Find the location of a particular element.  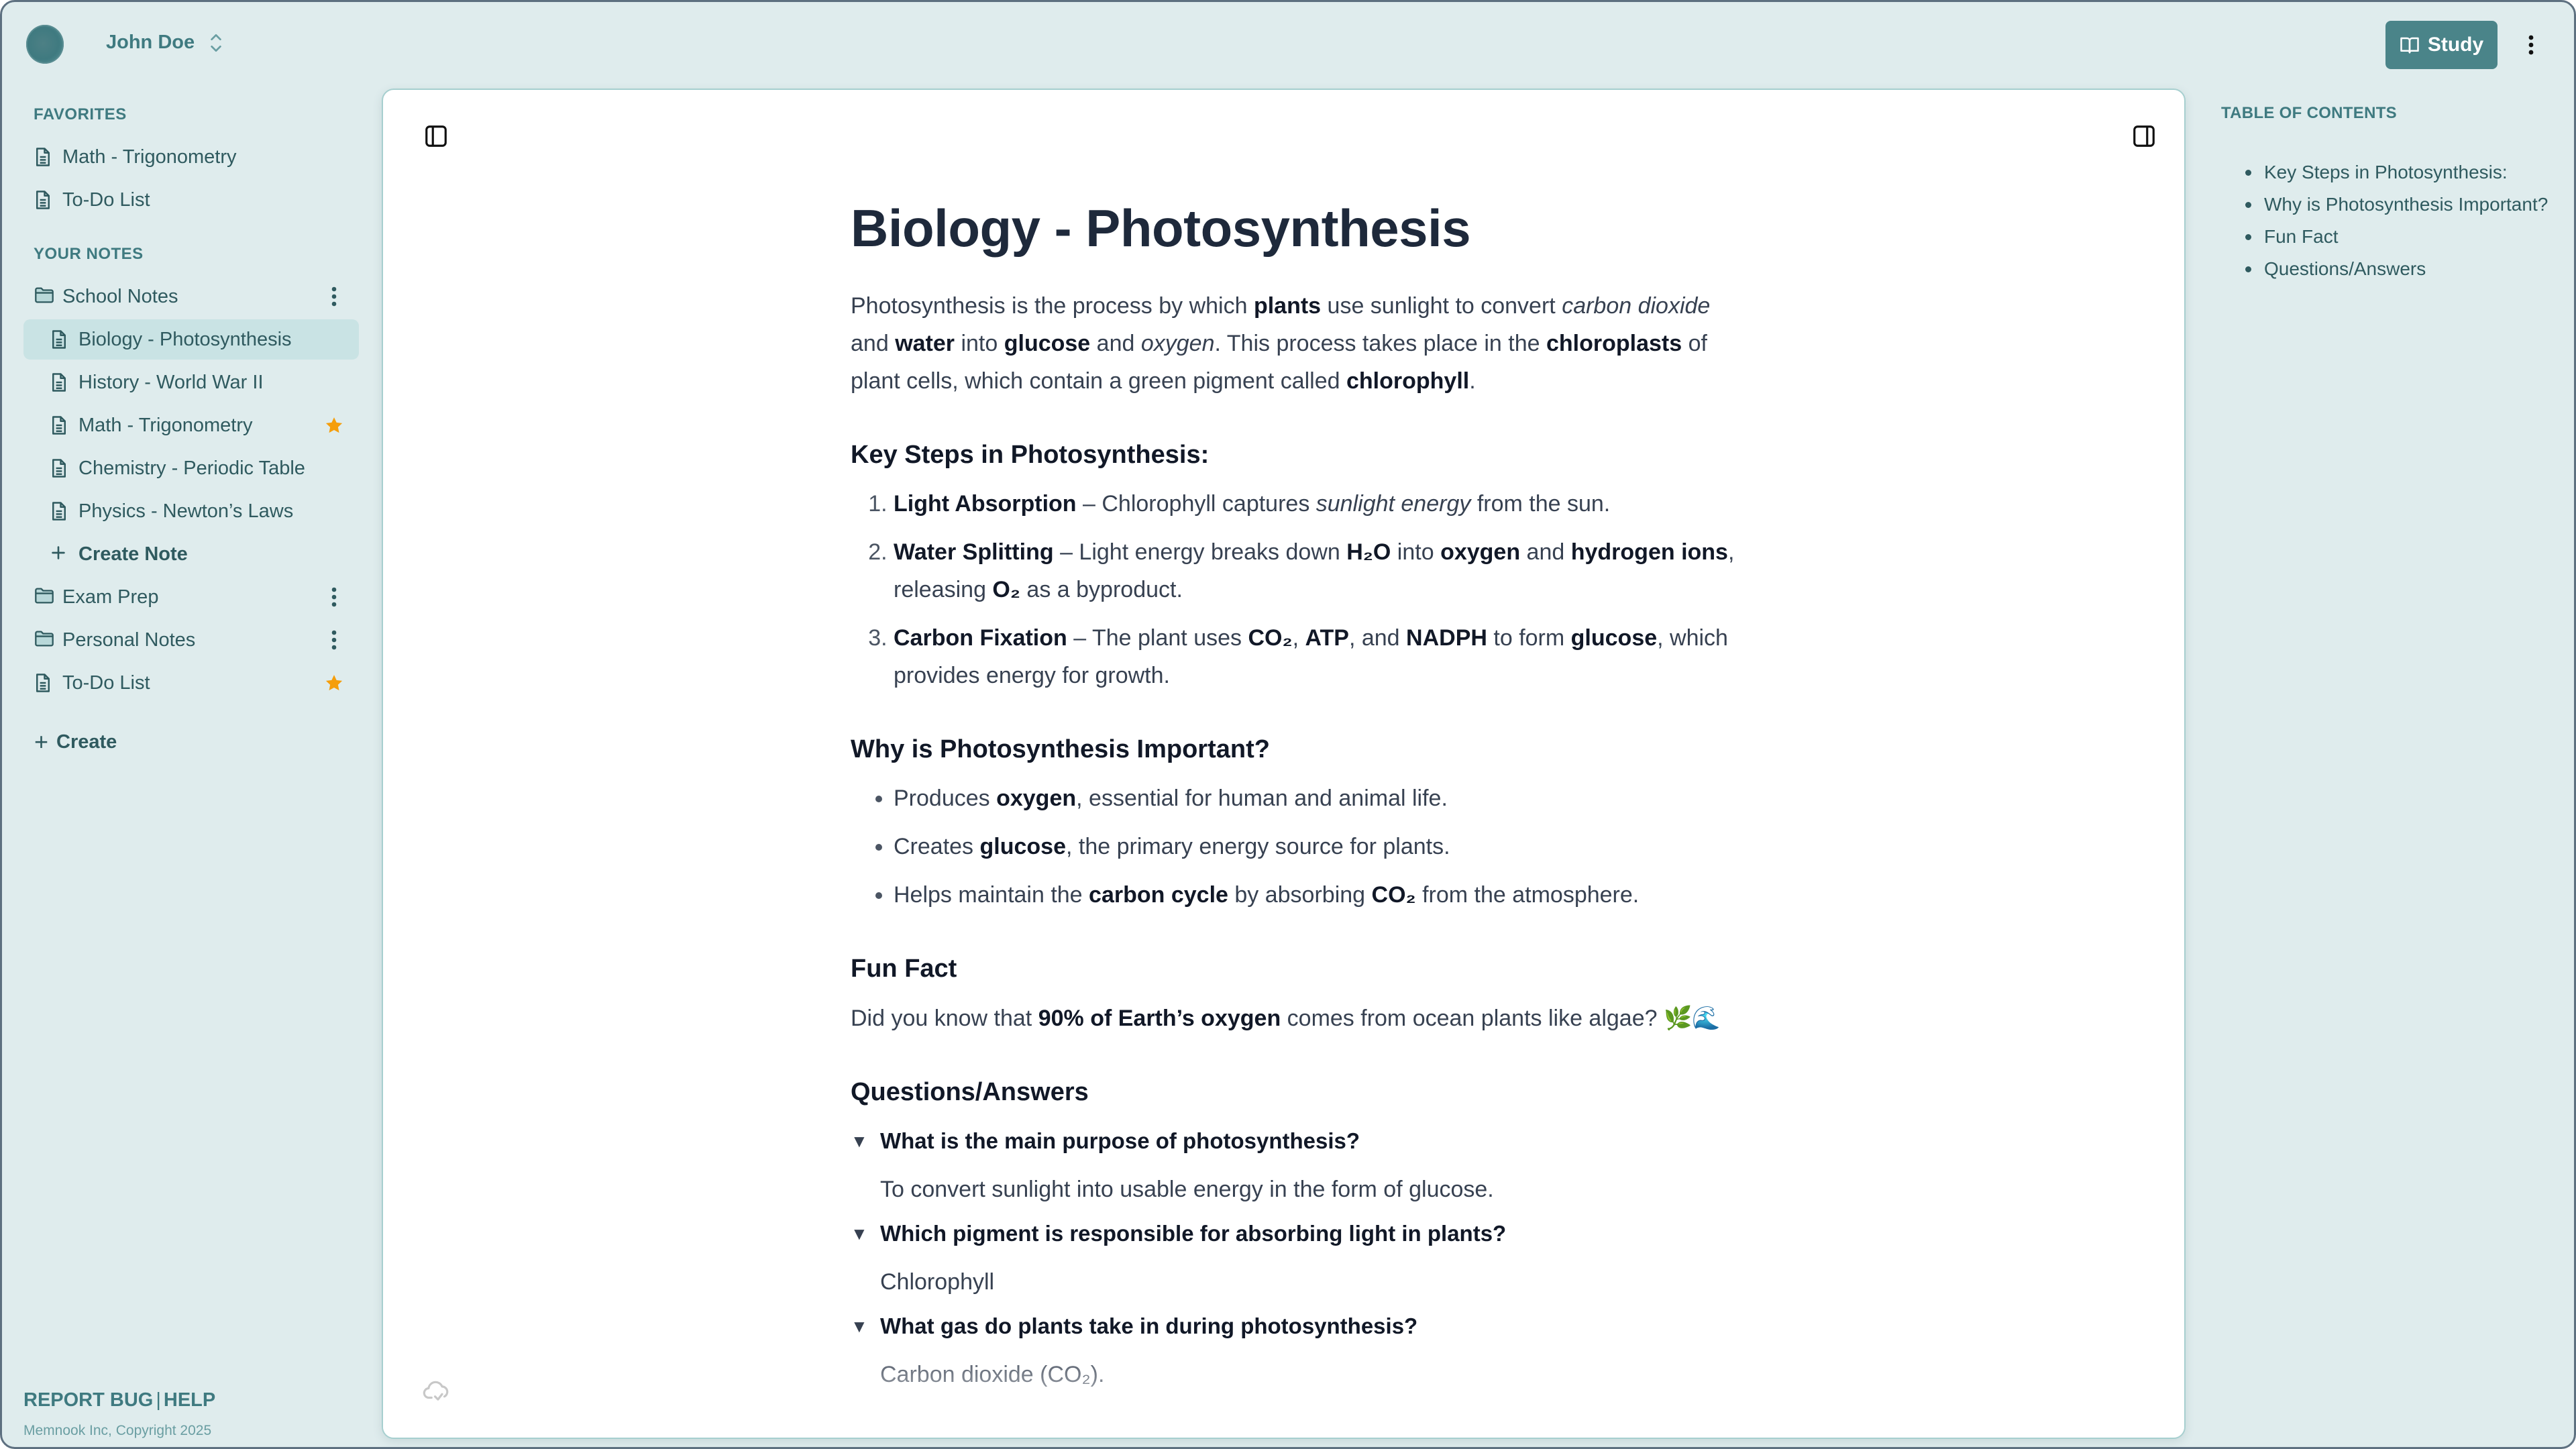

heading-importance: Why is Photosynthesis Important? is located at coordinates (1300, 749).